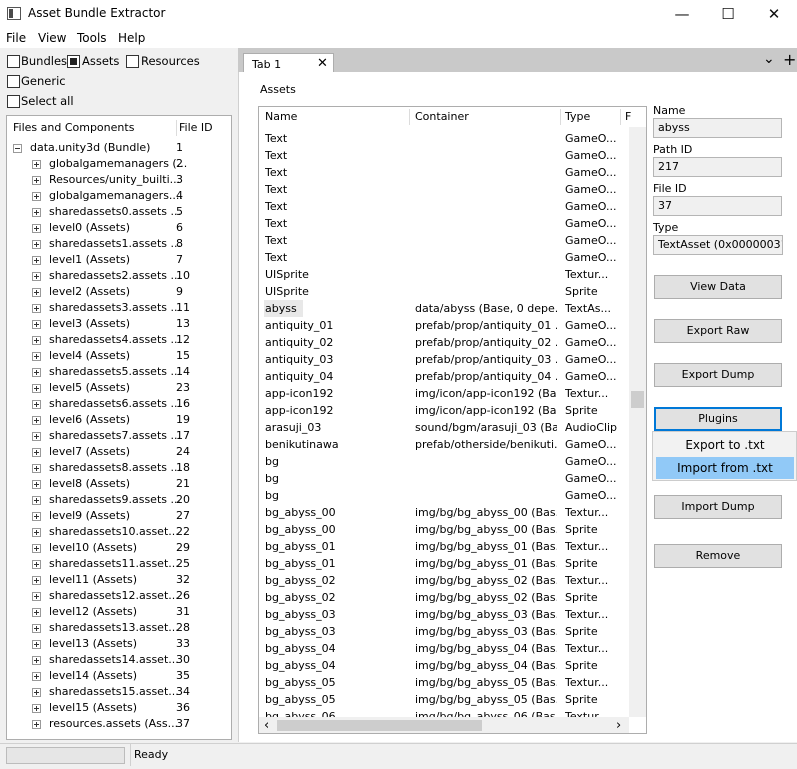 The width and height of the screenshot is (797, 769). What do you see at coordinates (119, 484) in the screenshot?
I see `tree-item: level8 (Assets) 21` at bounding box center [119, 484].